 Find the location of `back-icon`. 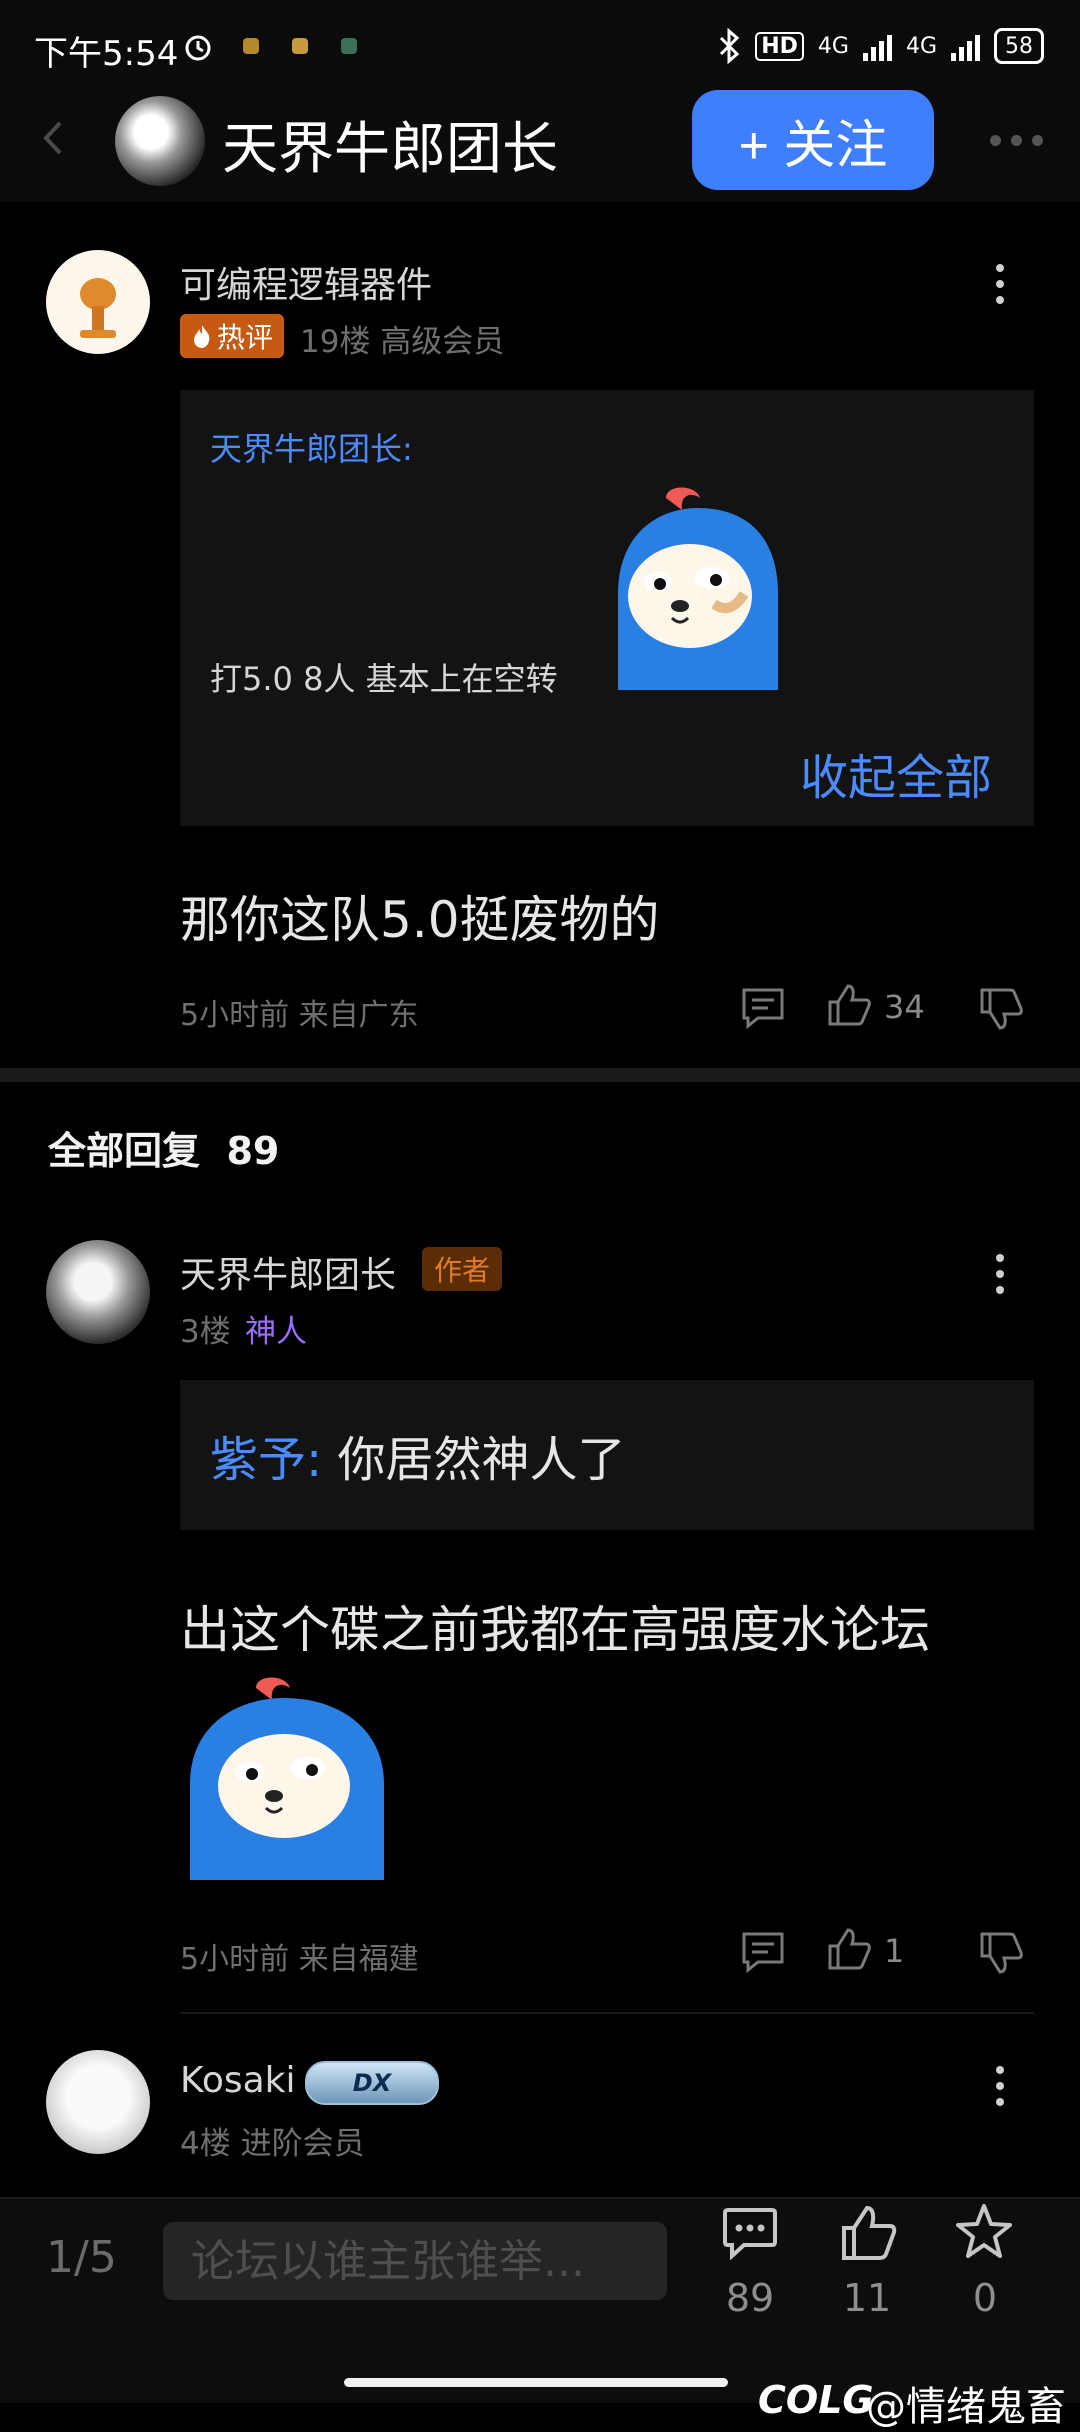

back-icon is located at coordinates (54, 138).